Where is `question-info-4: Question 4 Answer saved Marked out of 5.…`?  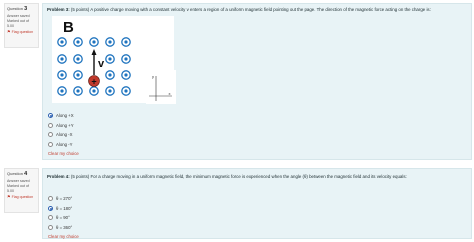 question-info-4: Question 4 Answer saved Marked out of 5.… is located at coordinates (21, 190).